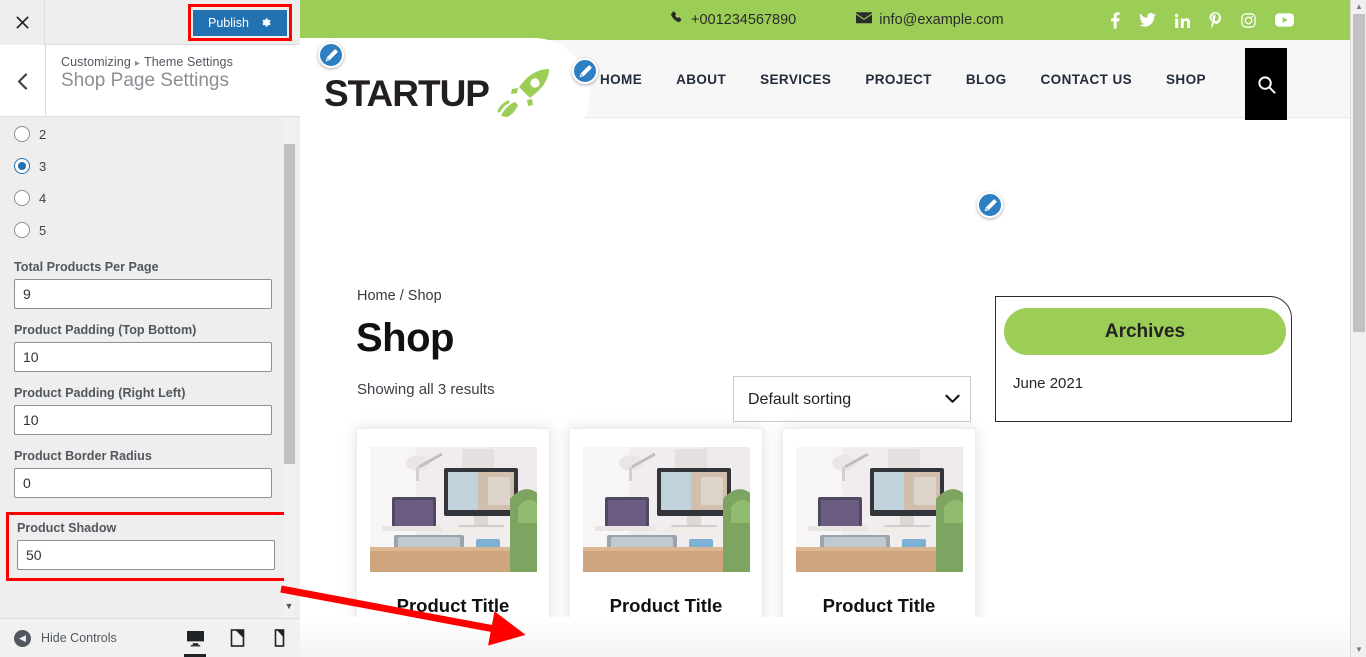 This screenshot has height=657, width=1366. Describe the element at coordinates (96, 62) in the screenshot. I see `breadcrumb-root: Customizing` at that location.